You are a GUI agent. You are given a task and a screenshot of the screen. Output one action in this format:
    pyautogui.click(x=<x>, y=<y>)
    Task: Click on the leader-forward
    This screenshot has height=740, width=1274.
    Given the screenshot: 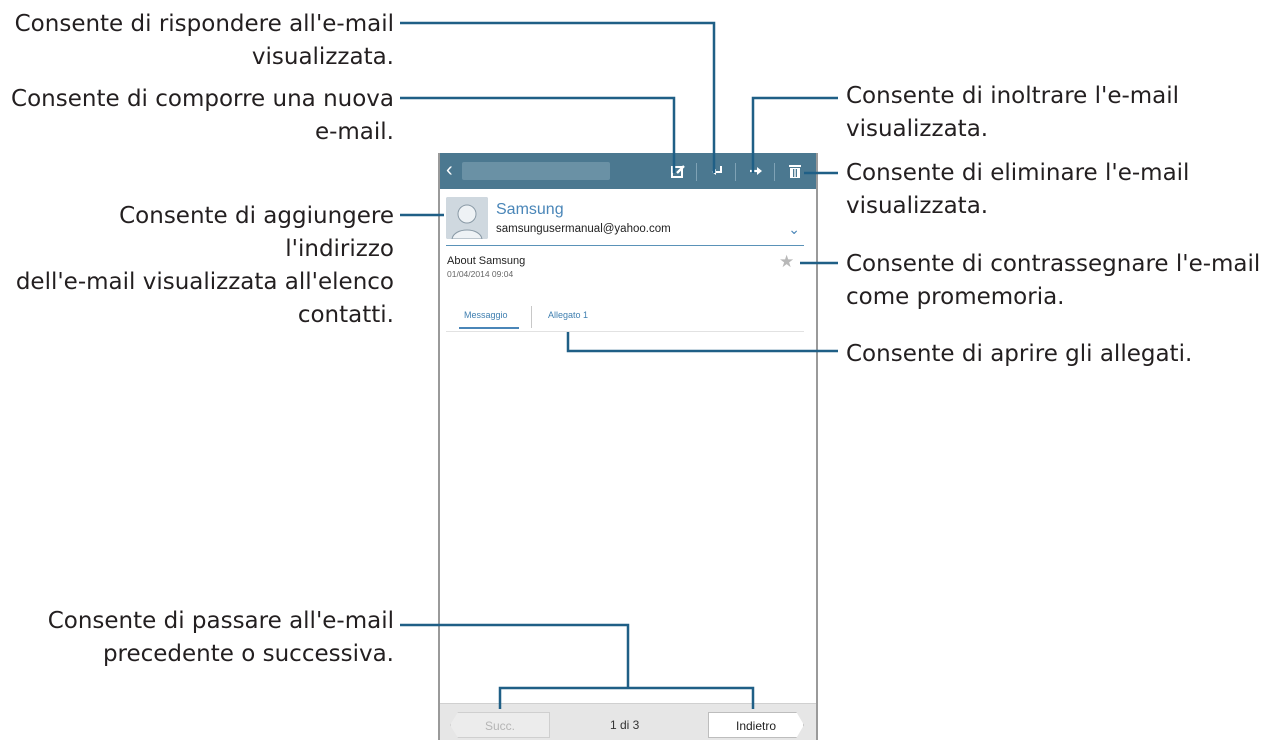 What is the action you would take?
    pyautogui.click(x=794, y=134)
    